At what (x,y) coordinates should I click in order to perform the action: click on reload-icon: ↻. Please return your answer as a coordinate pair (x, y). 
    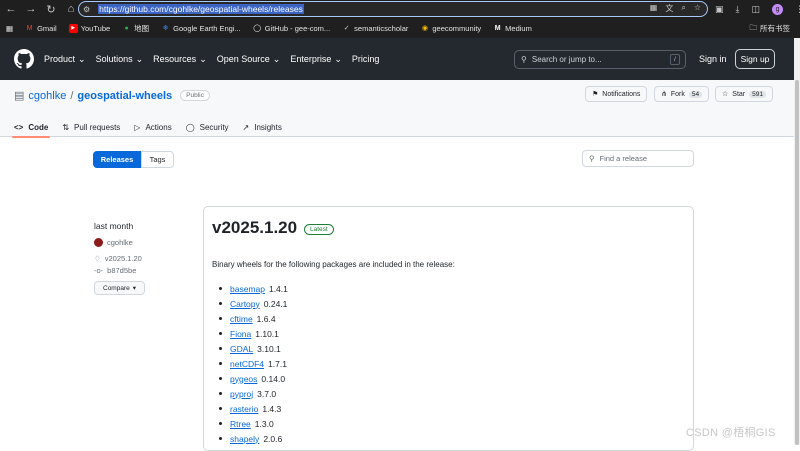
    Looking at the image, I should click on (51, 9).